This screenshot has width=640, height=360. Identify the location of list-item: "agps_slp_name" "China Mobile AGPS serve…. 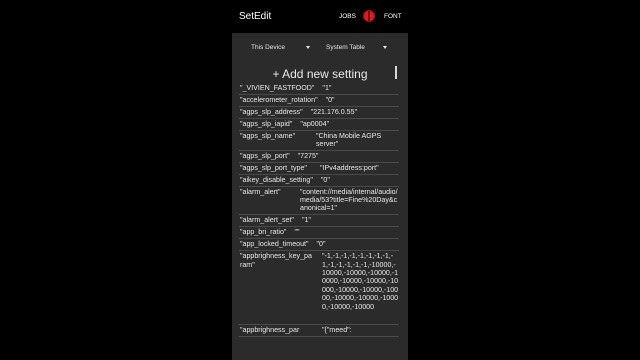
(319, 141).